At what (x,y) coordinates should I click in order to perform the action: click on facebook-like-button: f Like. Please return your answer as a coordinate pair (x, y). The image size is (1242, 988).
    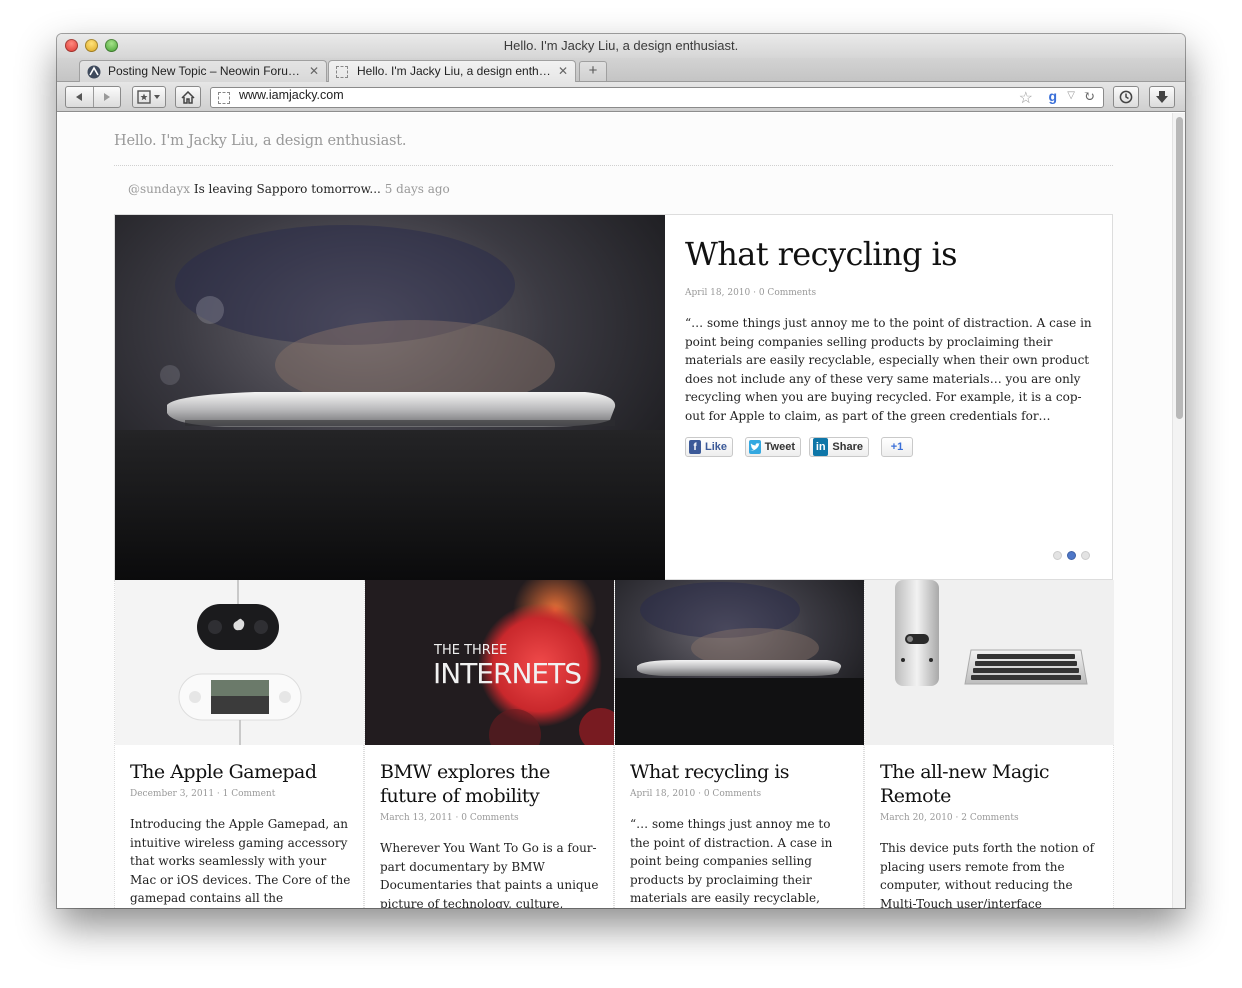
    Looking at the image, I should click on (709, 447).